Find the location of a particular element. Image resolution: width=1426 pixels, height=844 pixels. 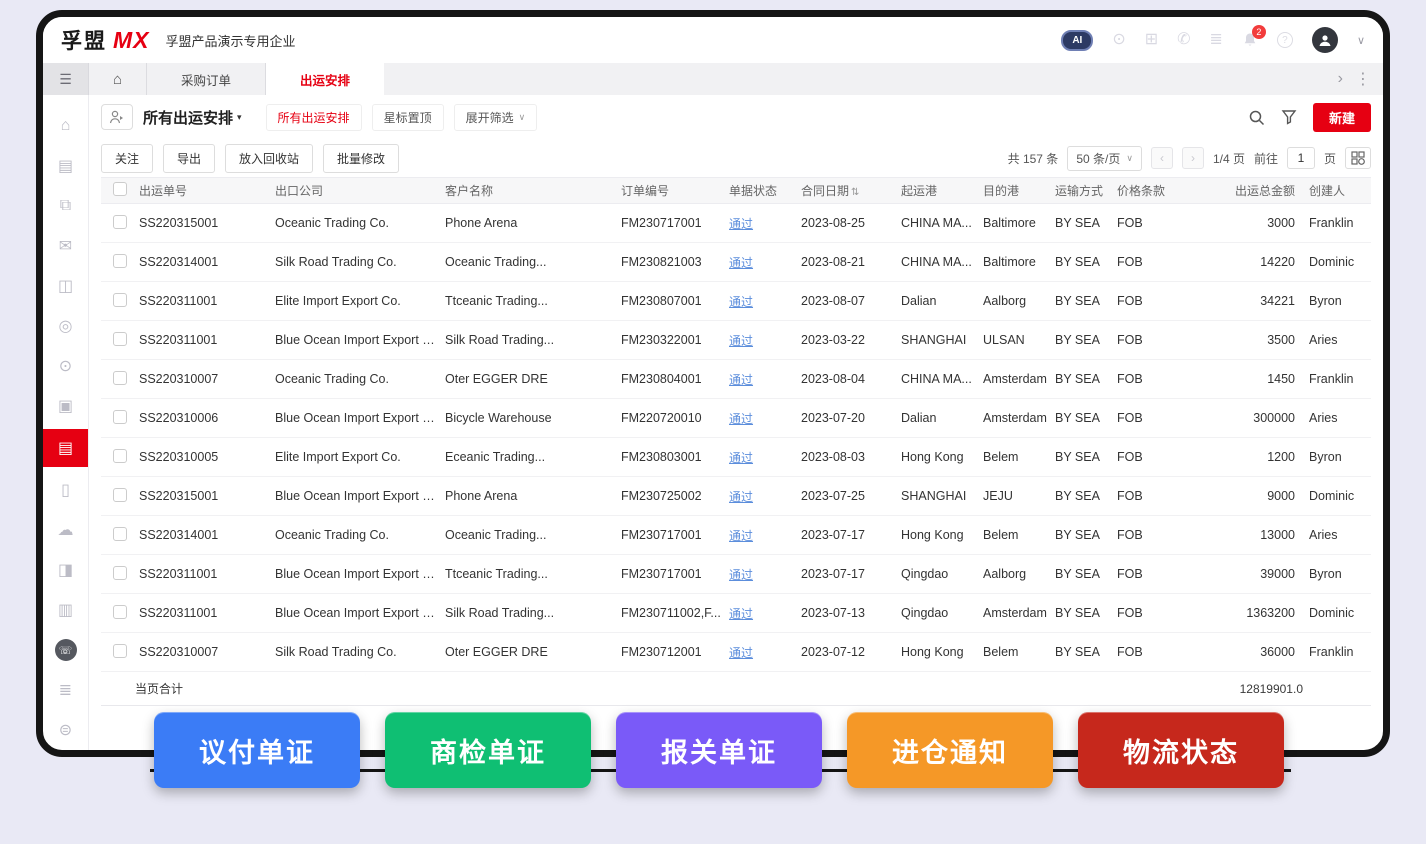

tab-home: ⌂ is located at coordinates (118, 79).